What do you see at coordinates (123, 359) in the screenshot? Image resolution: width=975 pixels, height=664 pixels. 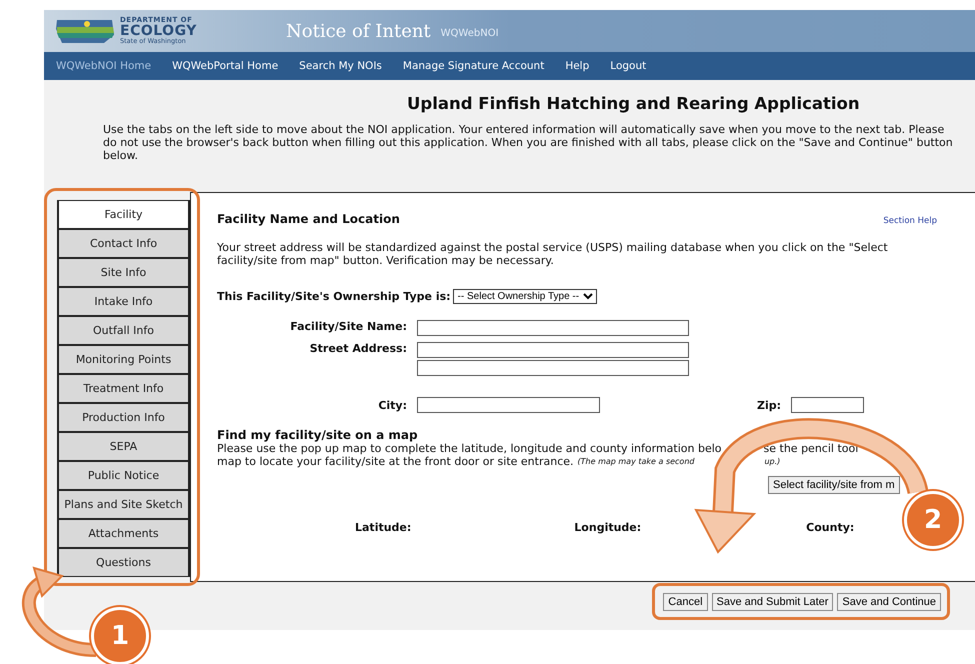 I see `side-tab: Monitoring Points` at bounding box center [123, 359].